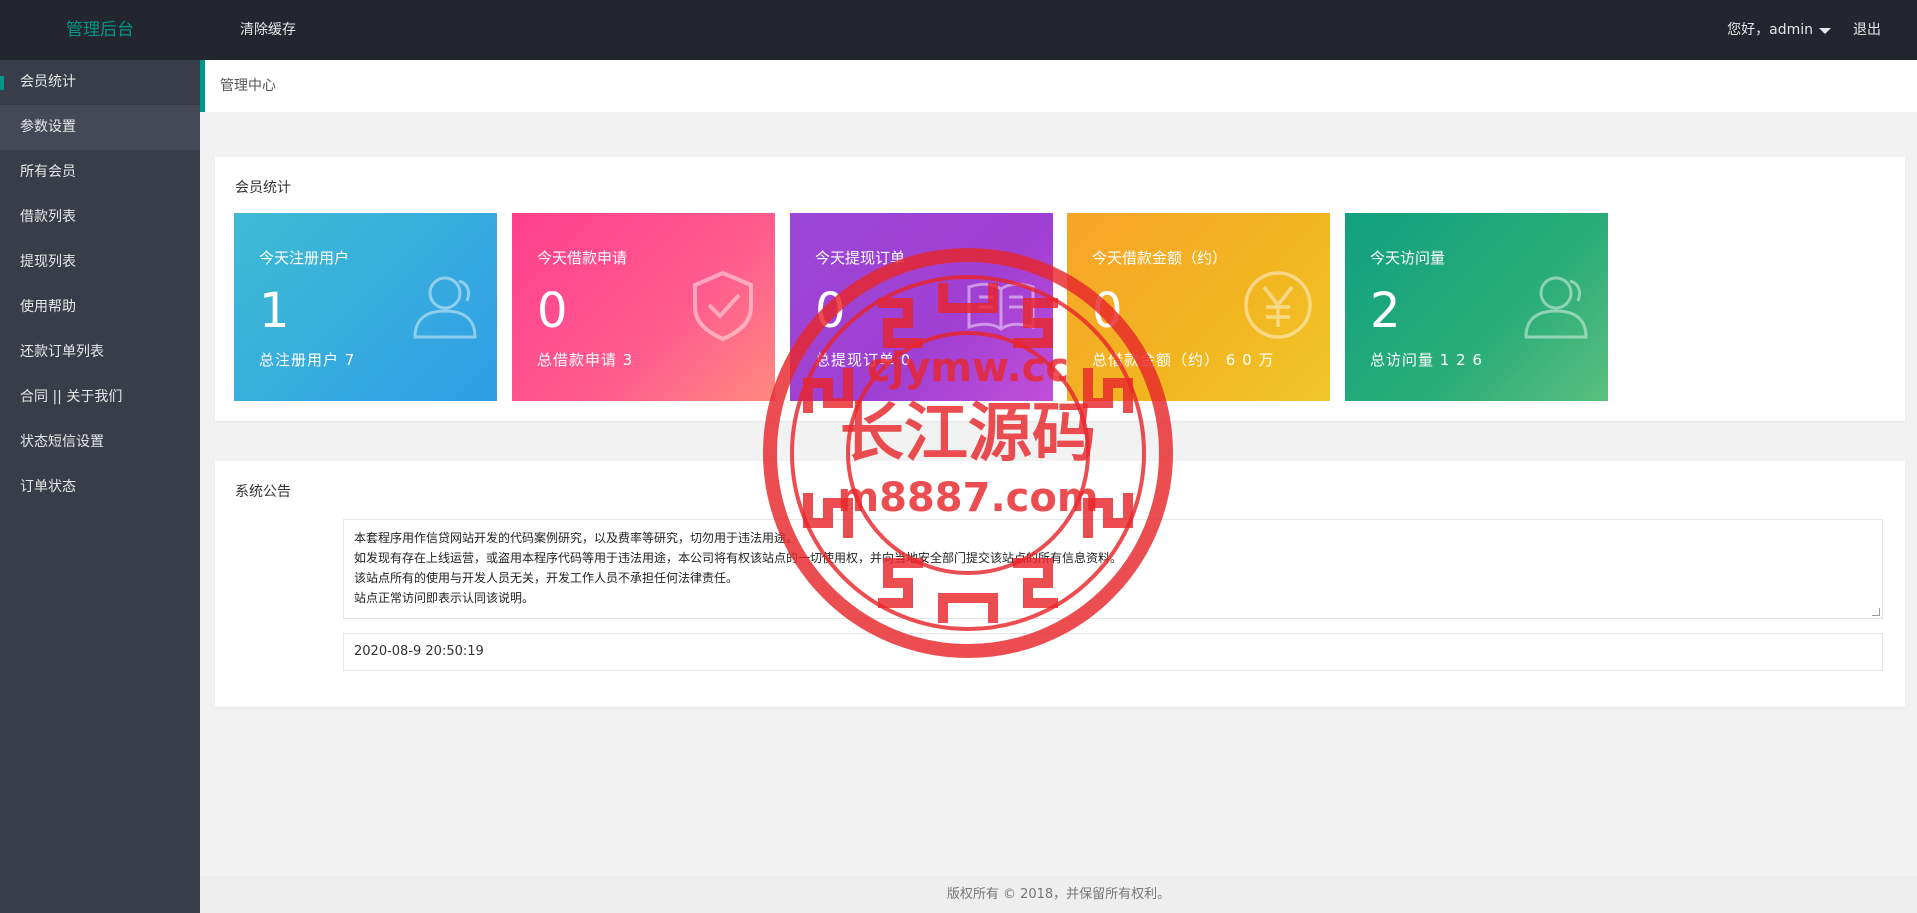  What do you see at coordinates (1408, 258) in the screenshot?
I see `stat-label: 今天访问量` at bounding box center [1408, 258].